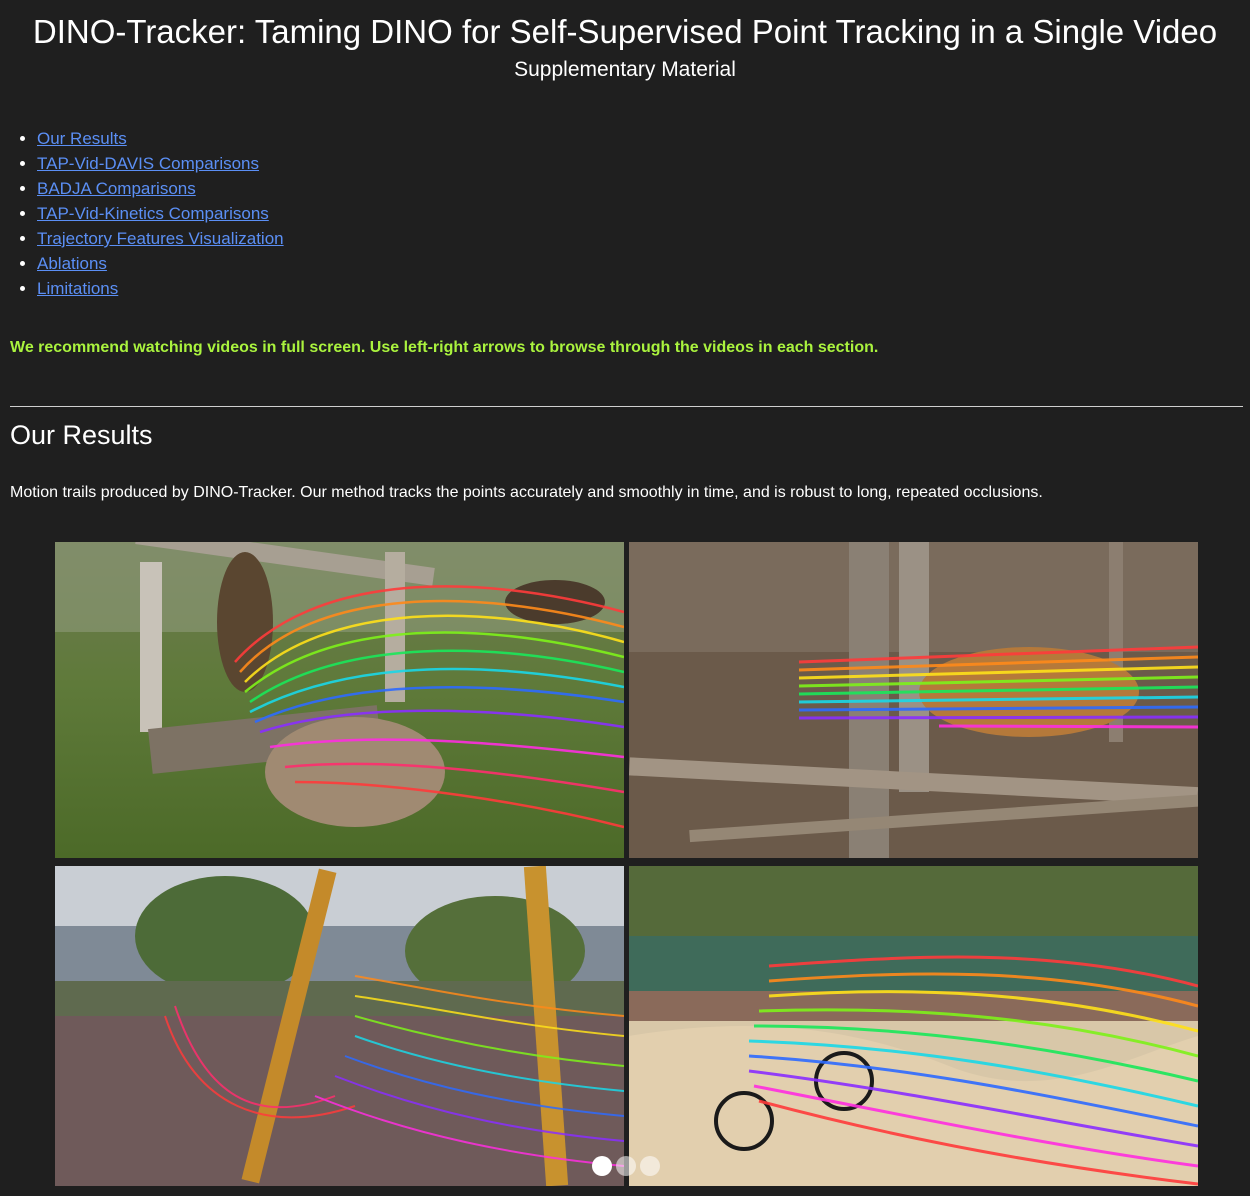  Describe the element at coordinates (625, 69) in the screenshot. I see `page-subtitle: Supplementary Material` at that location.